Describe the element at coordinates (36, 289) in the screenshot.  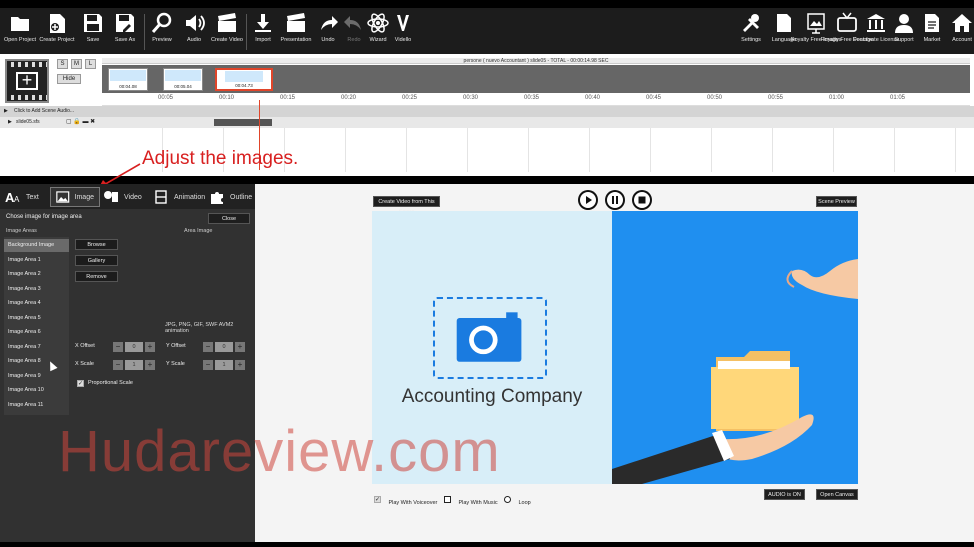
I see `list-item: Image Area 3` at that location.